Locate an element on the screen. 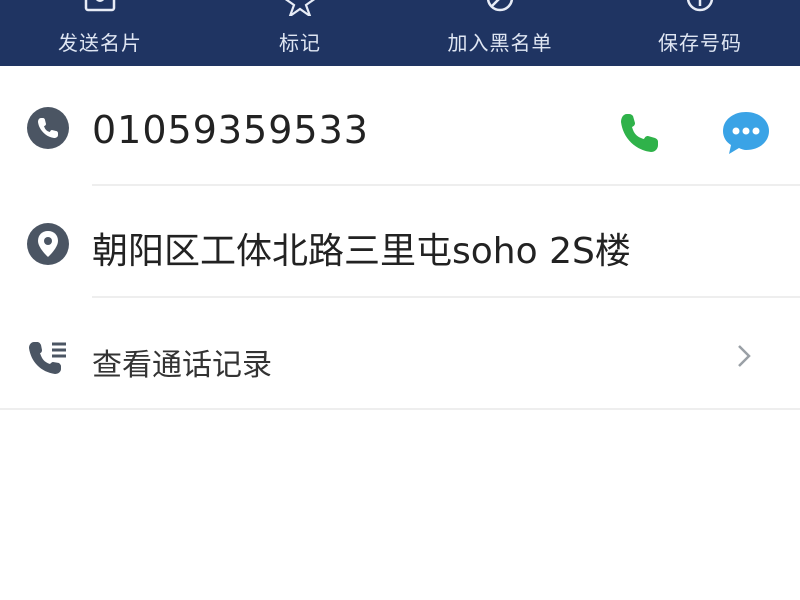 The width and height of the screenshot is (800, 600). location-icon is located at coordinates (48, 244).